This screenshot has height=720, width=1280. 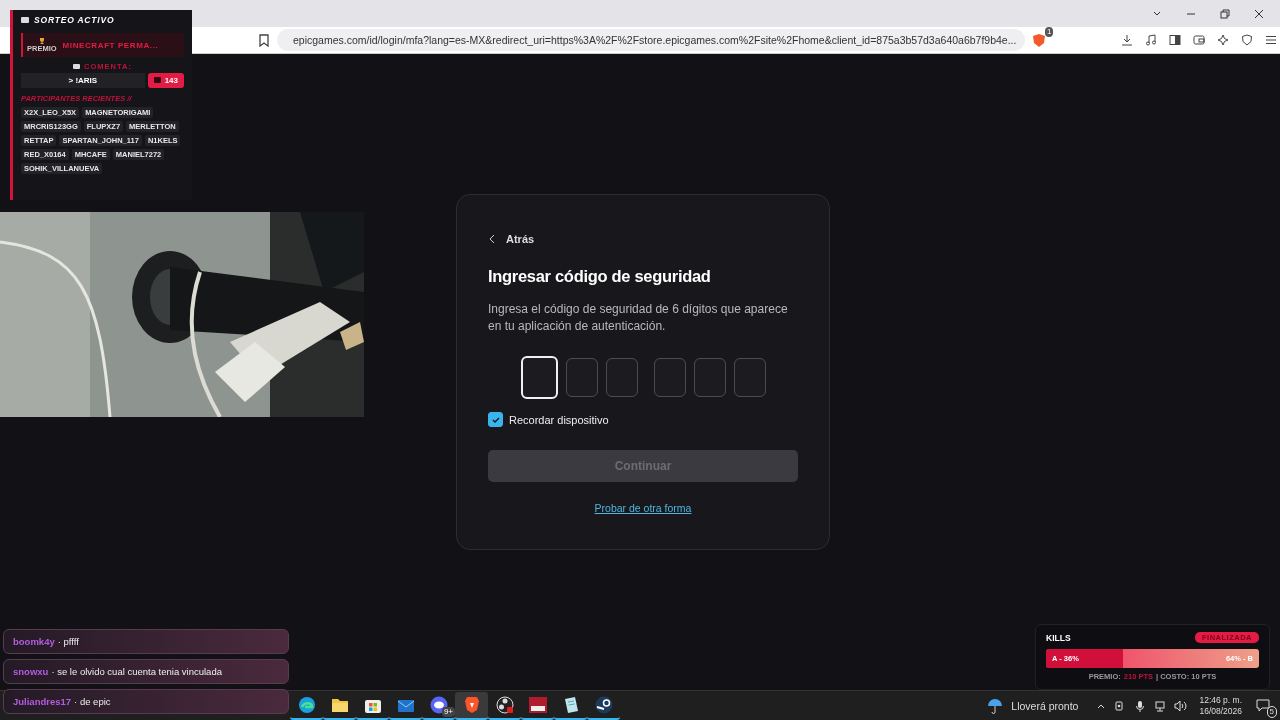 I want to click on bookmark-icon, so click(x=264, y=40).